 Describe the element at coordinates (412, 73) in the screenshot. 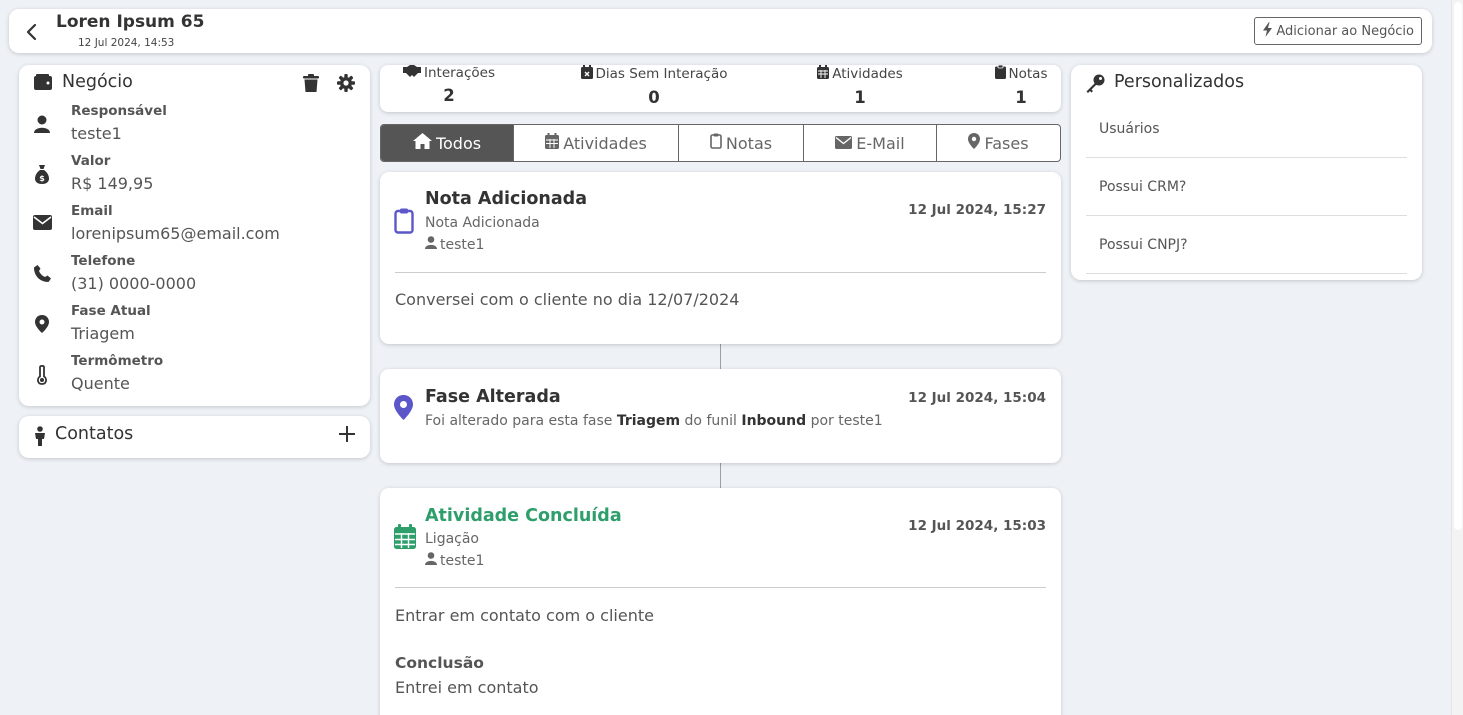

I see `handshake-icon` at that location.